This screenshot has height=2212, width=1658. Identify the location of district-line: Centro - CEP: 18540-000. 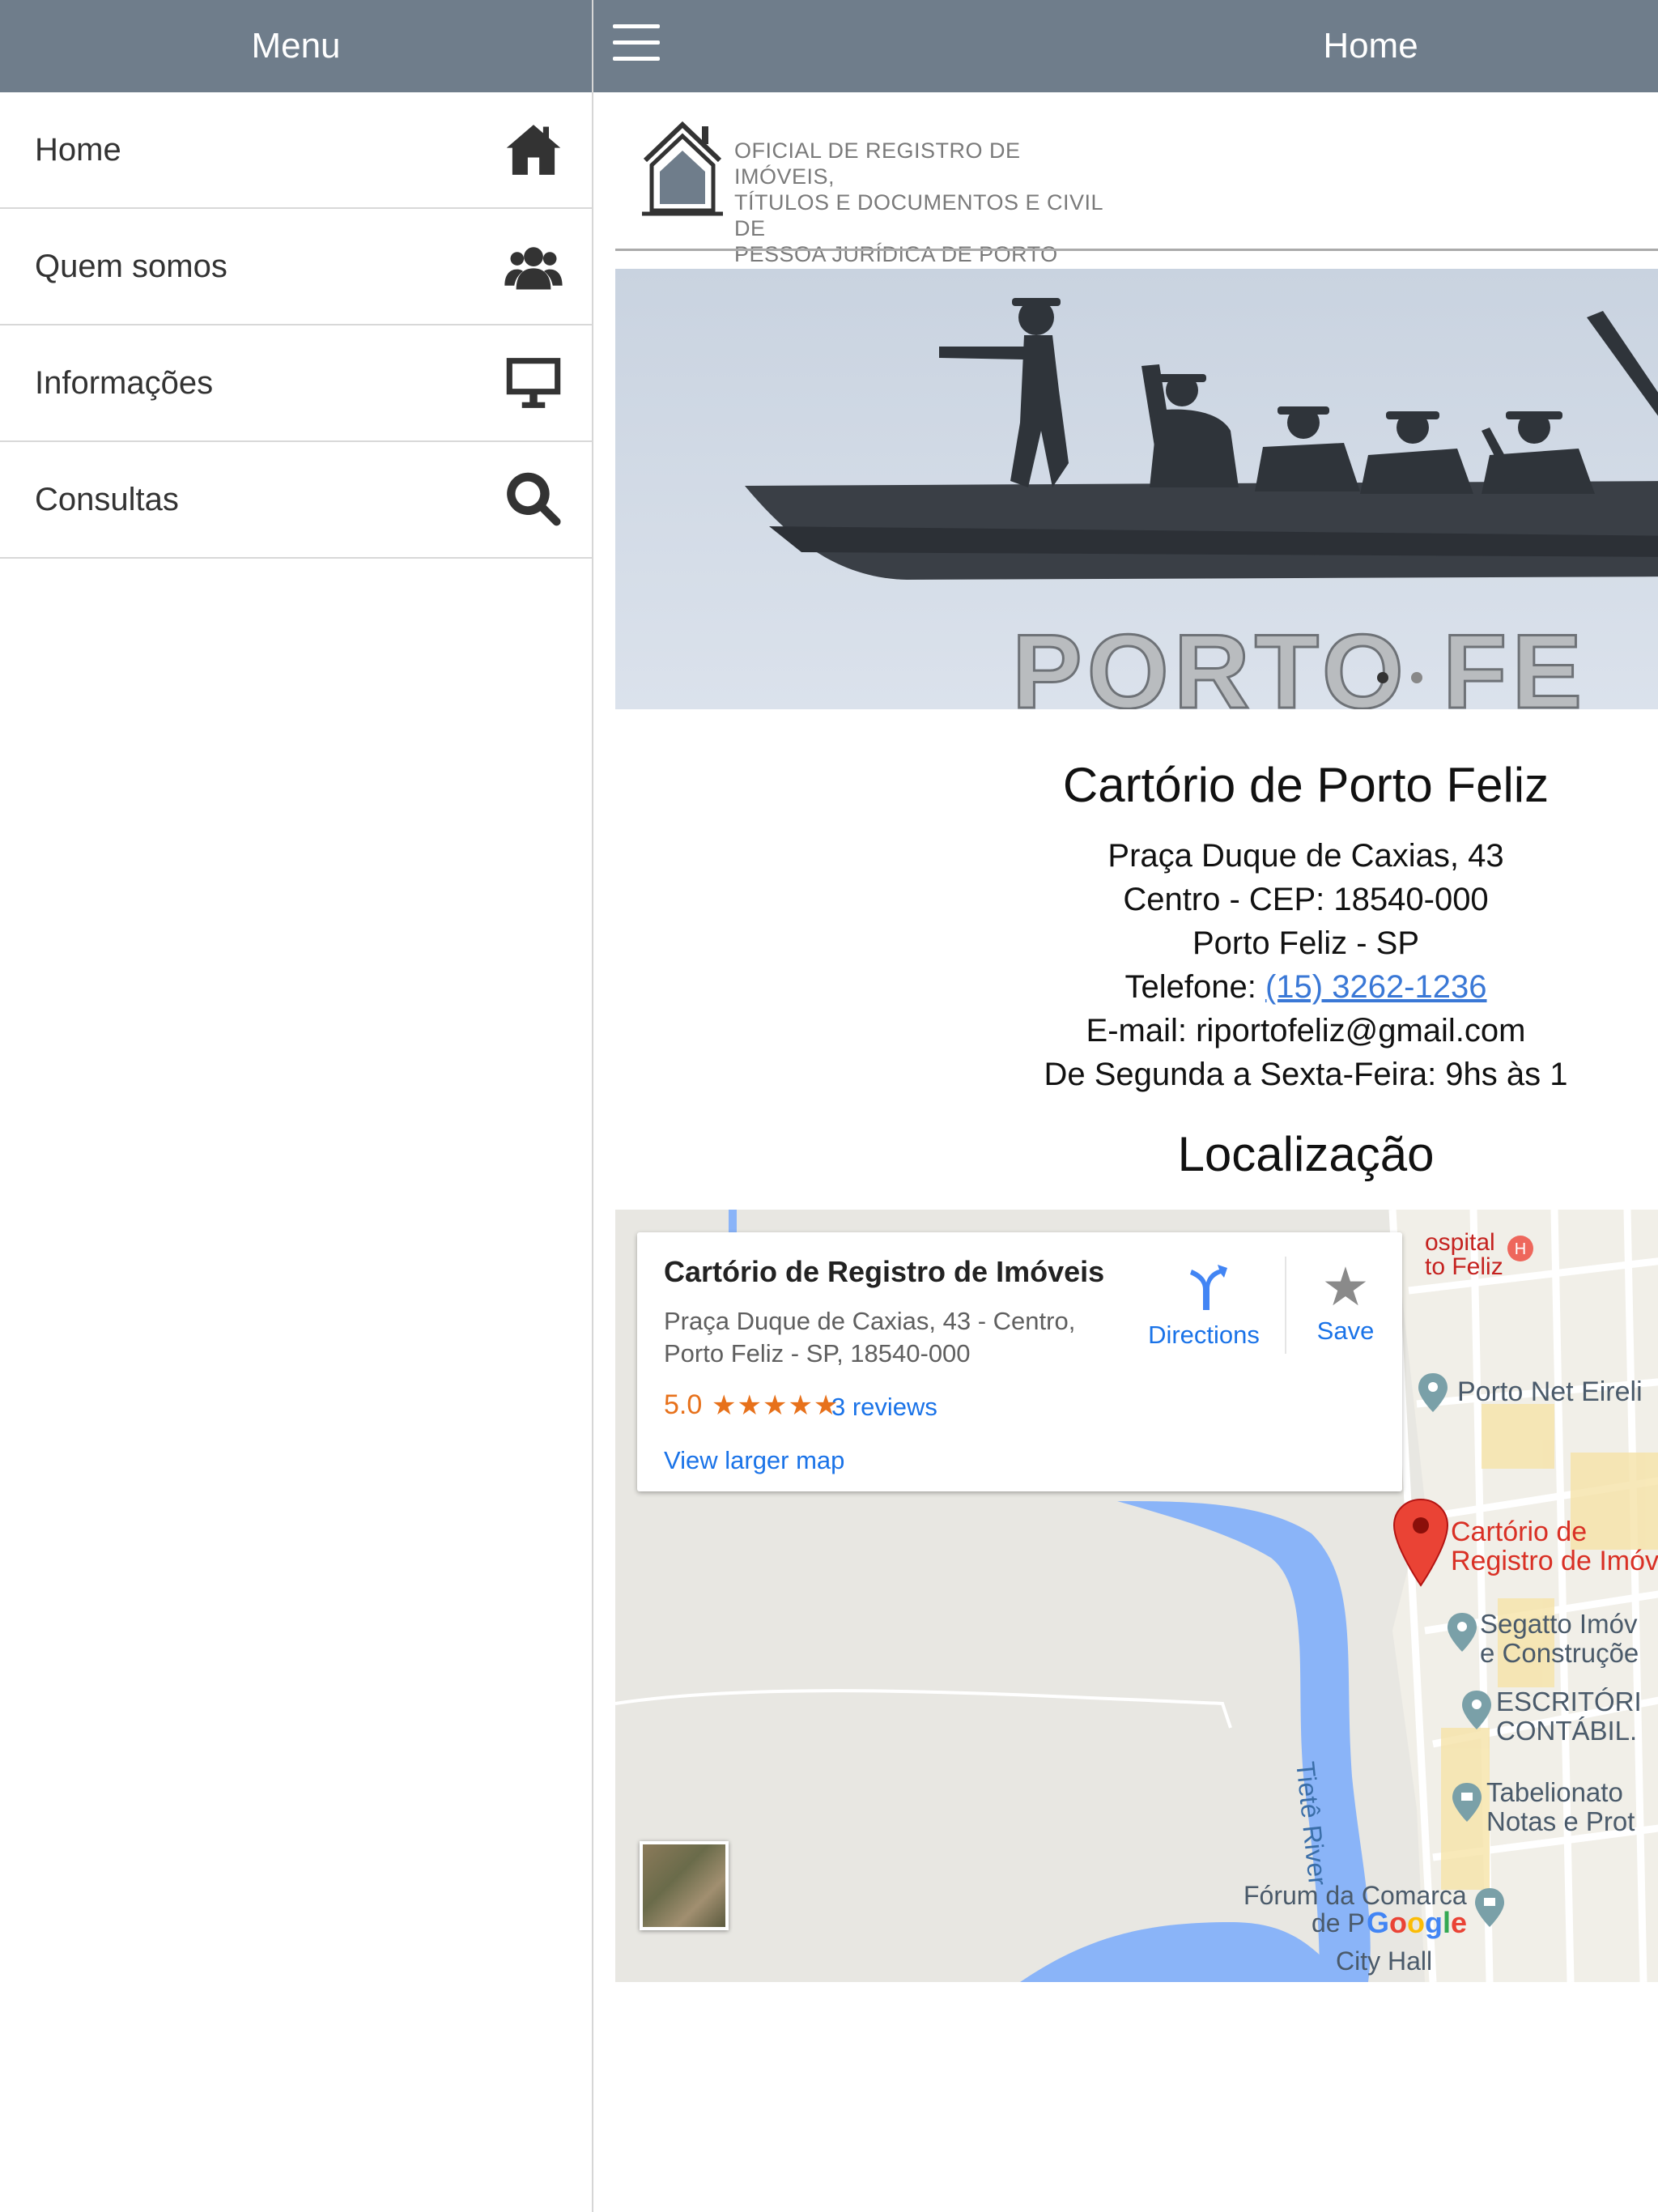
(1306, 900).